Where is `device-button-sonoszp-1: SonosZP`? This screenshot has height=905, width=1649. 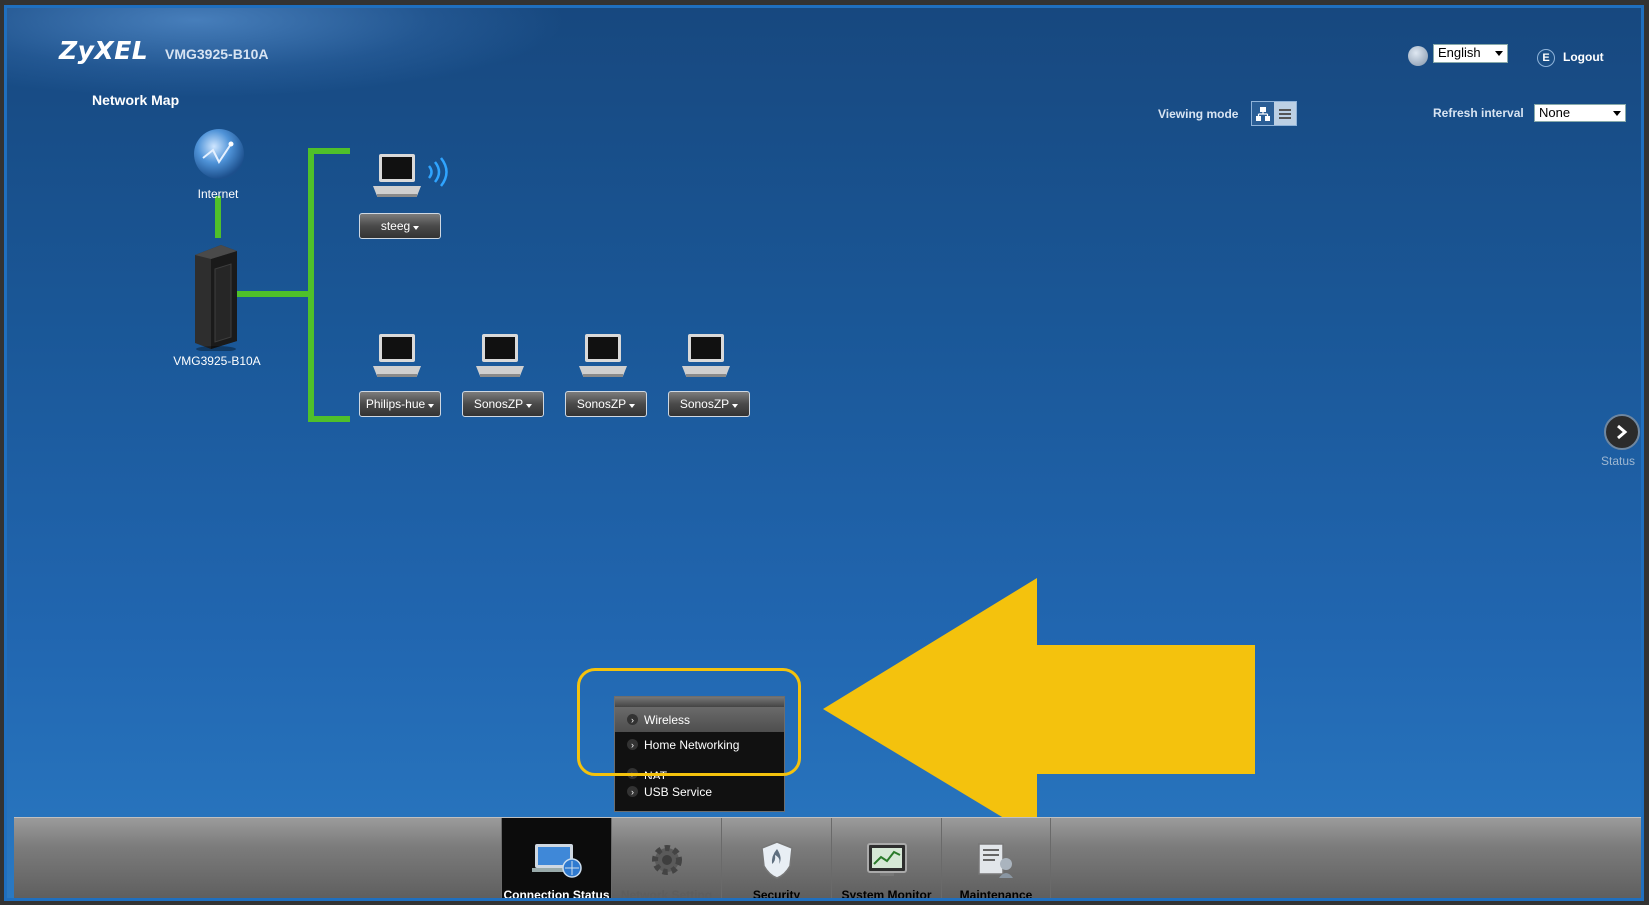 device-button-sonoszp-1: SonosZP is located at coordinates (503, 404).